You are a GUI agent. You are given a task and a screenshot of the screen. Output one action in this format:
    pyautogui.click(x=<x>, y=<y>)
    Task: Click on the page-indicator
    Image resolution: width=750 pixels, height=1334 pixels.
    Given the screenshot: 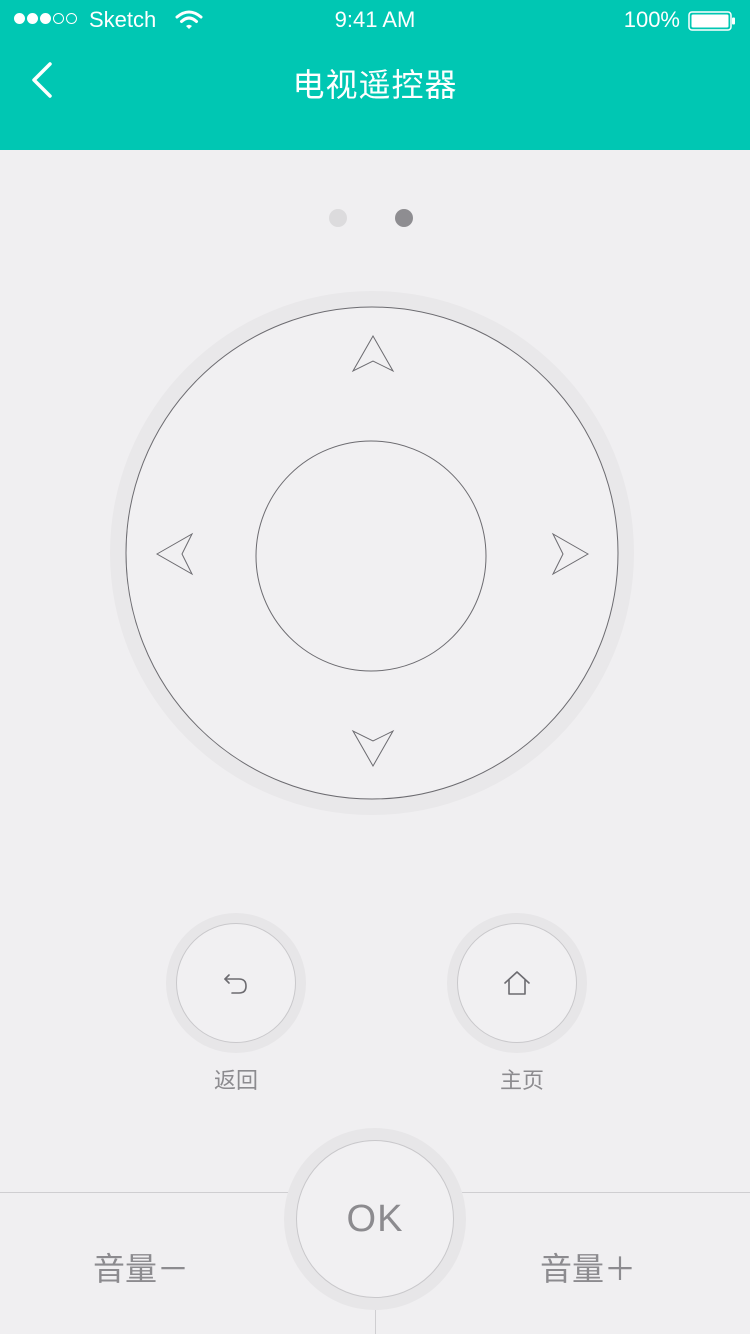 What is the action you would take?
    pyautogui.click(x=375, y=218)
    